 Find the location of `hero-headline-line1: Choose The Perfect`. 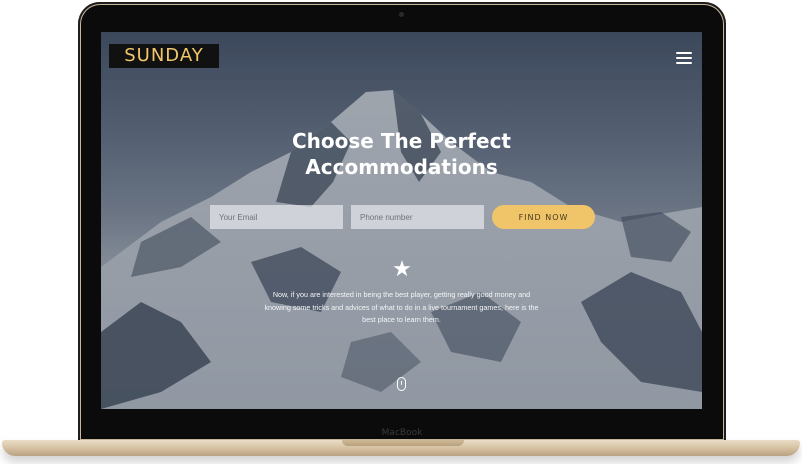

hero-headline-line1: Choose The Perfect is located at coordinates (401, 141).